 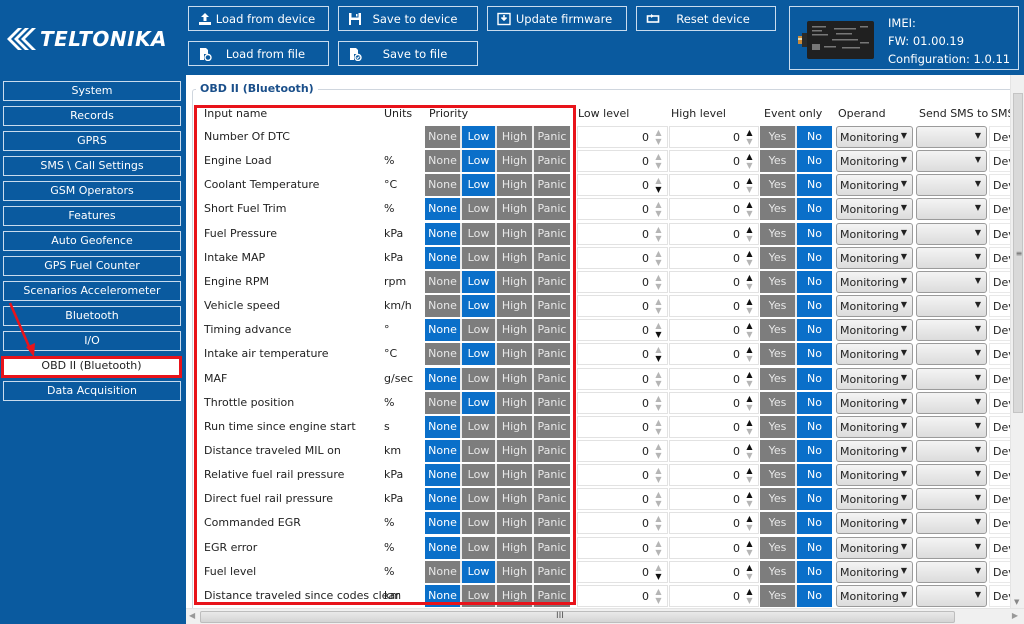 I want to click on horizontal-scrollbar-thumb: III, so click(x=577, y=617).